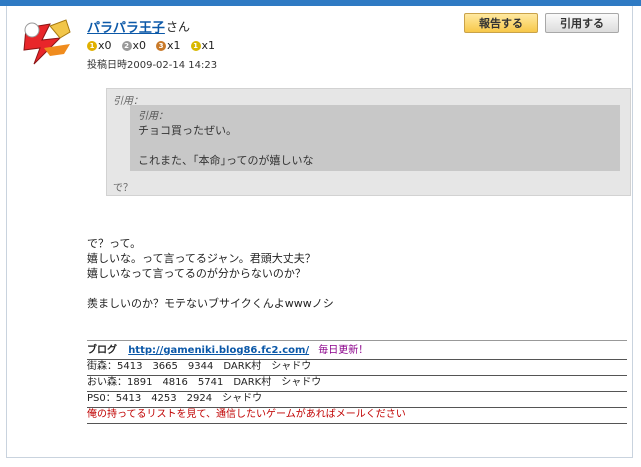  I want to click on gold-medal-icon: 1, so click(92, 45).